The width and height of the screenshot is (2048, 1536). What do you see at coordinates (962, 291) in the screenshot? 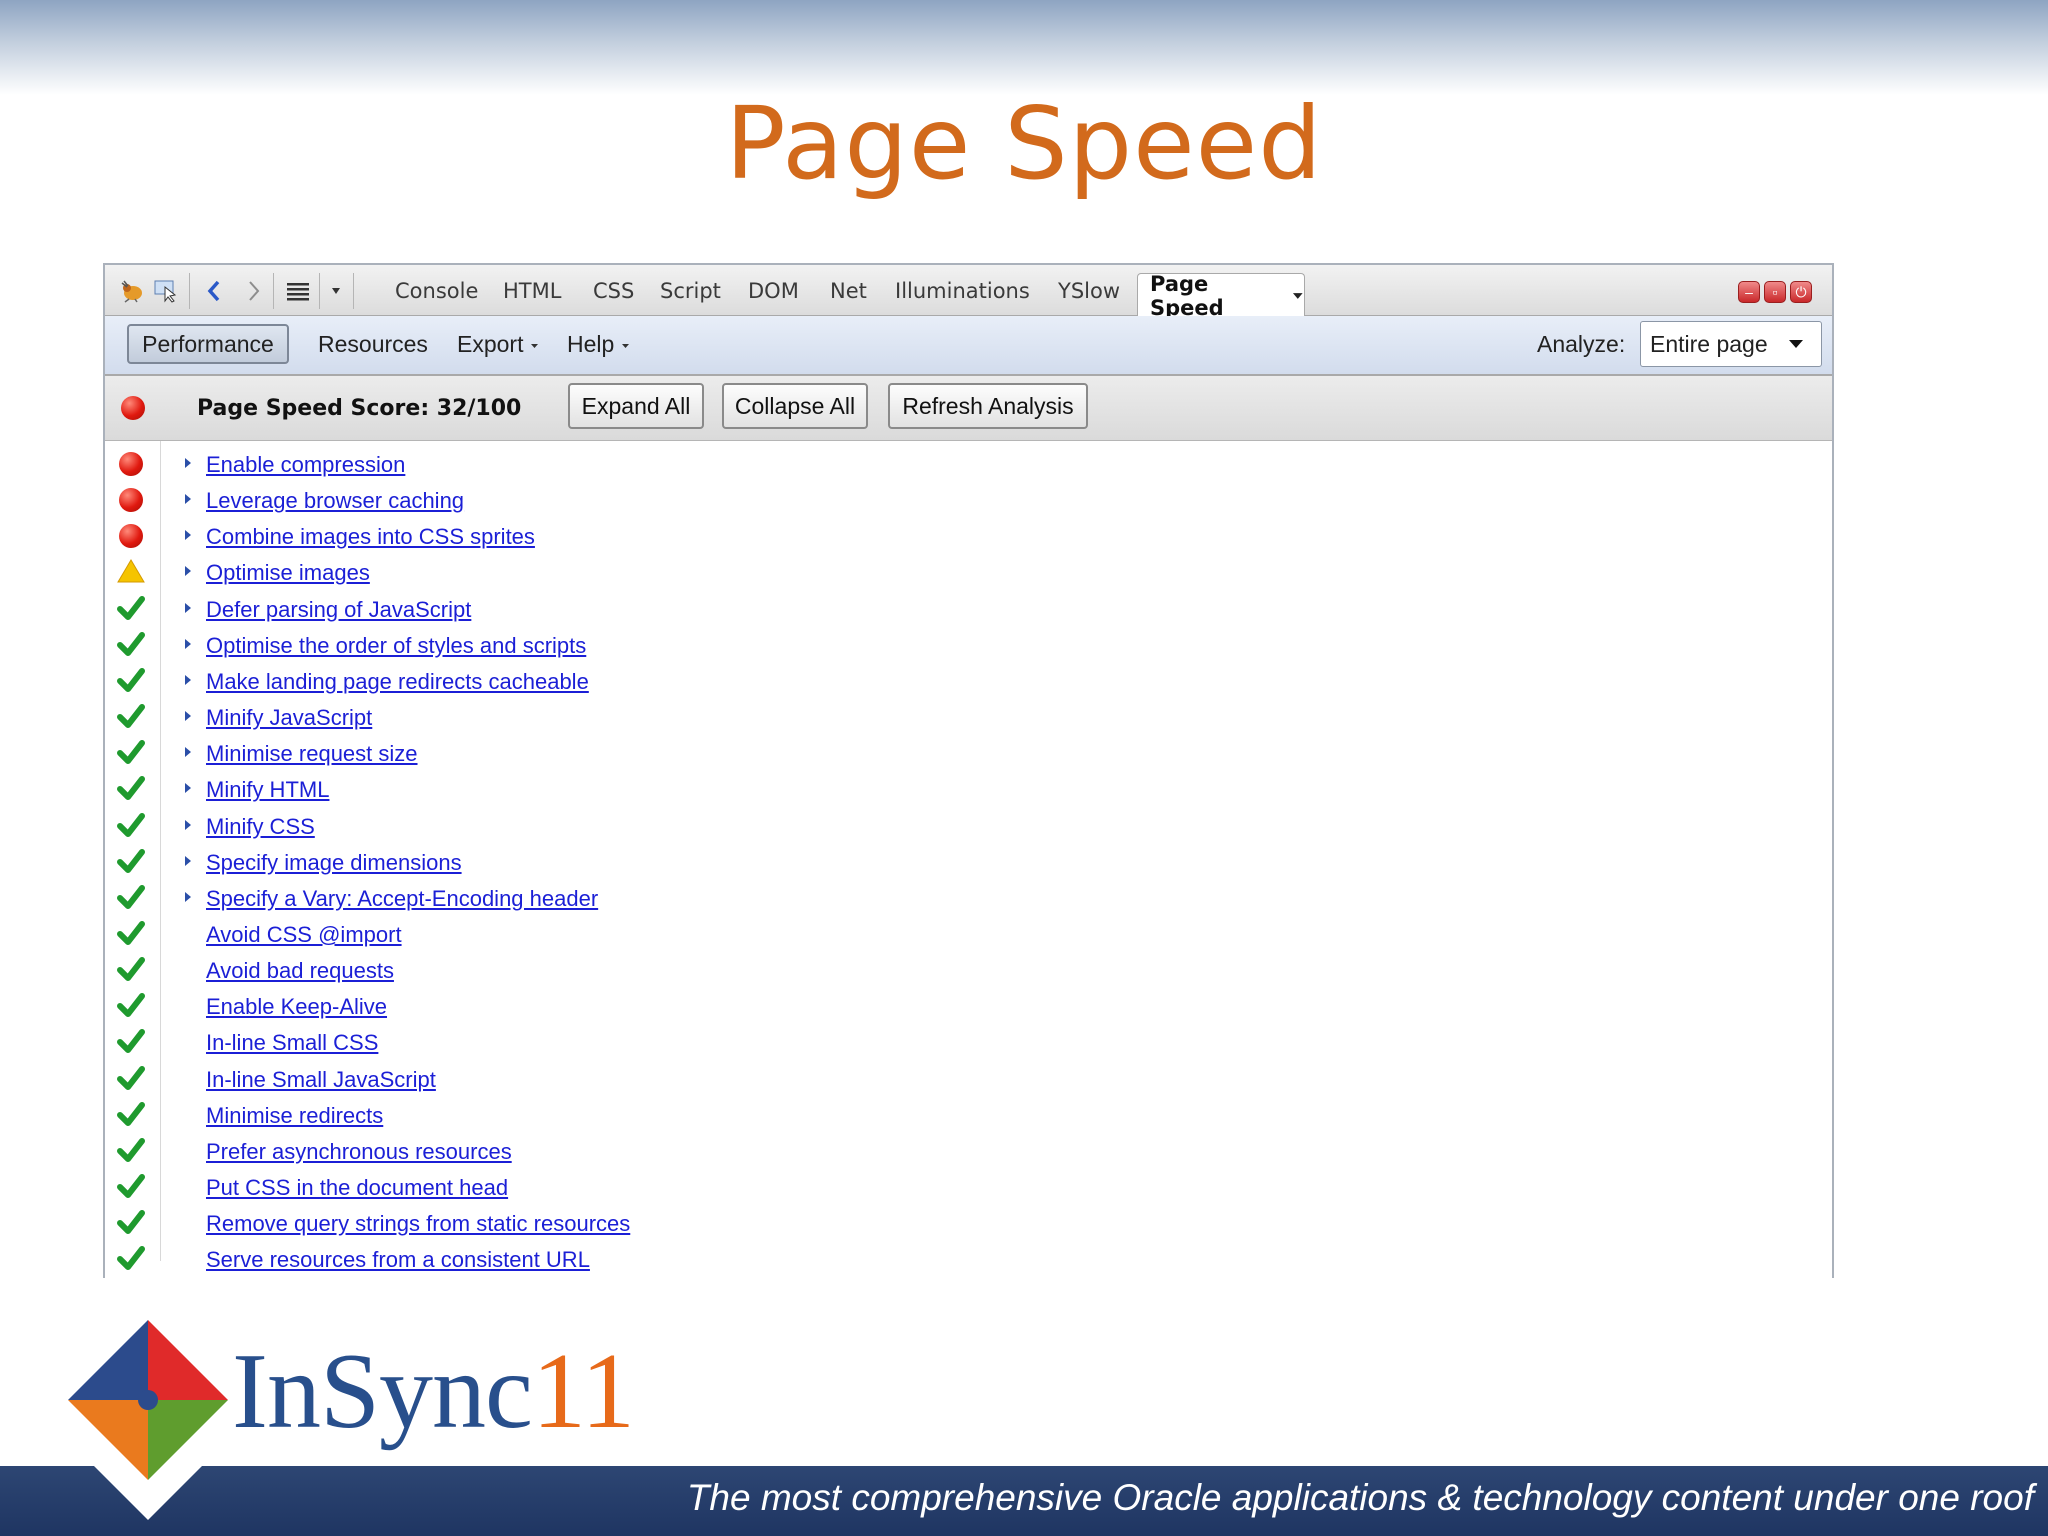
I see `tab-illuminations: Illuminations` at bounding box center [962, 291].